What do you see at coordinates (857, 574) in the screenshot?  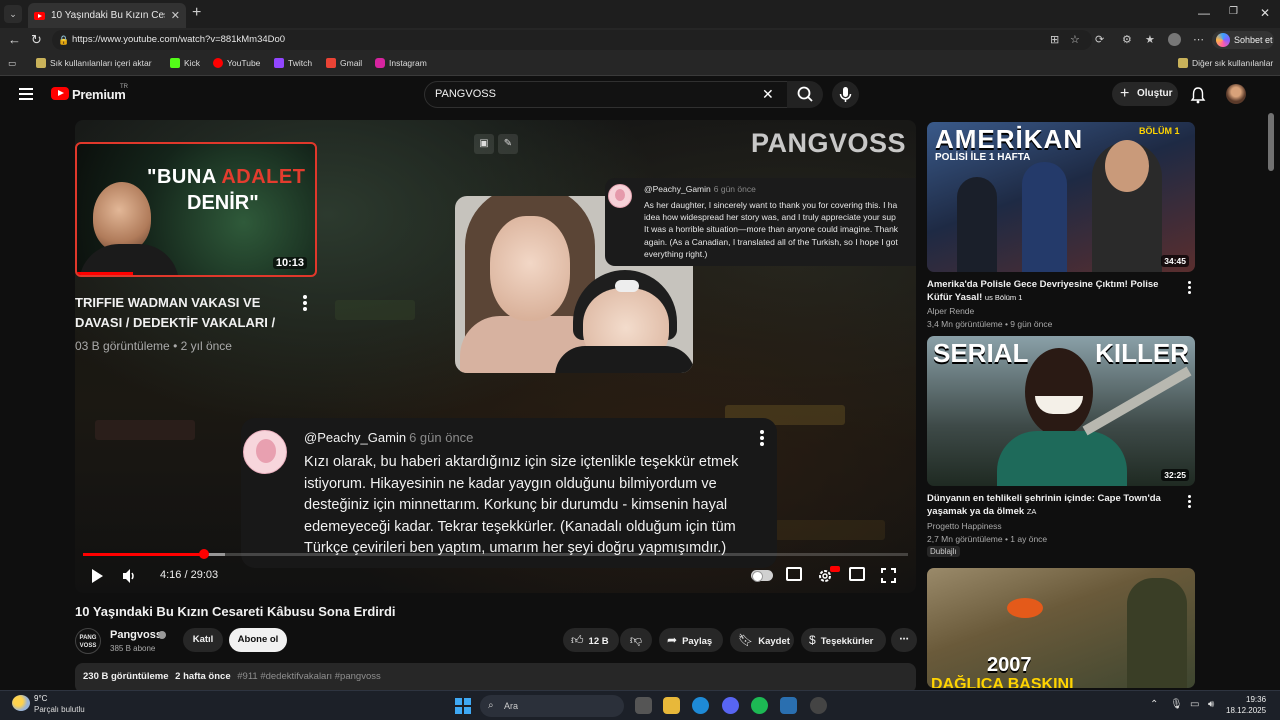 I see `miniplayer-icon` at bounding box center [857, 574].